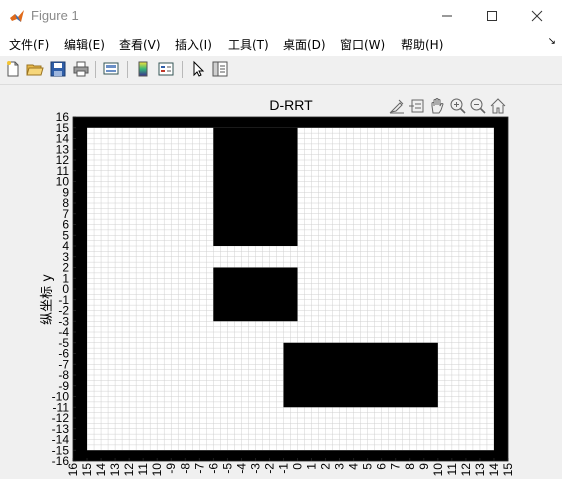 The image size is (562, 479). I want to click on x-tick-label: 7, so click(396, 466).